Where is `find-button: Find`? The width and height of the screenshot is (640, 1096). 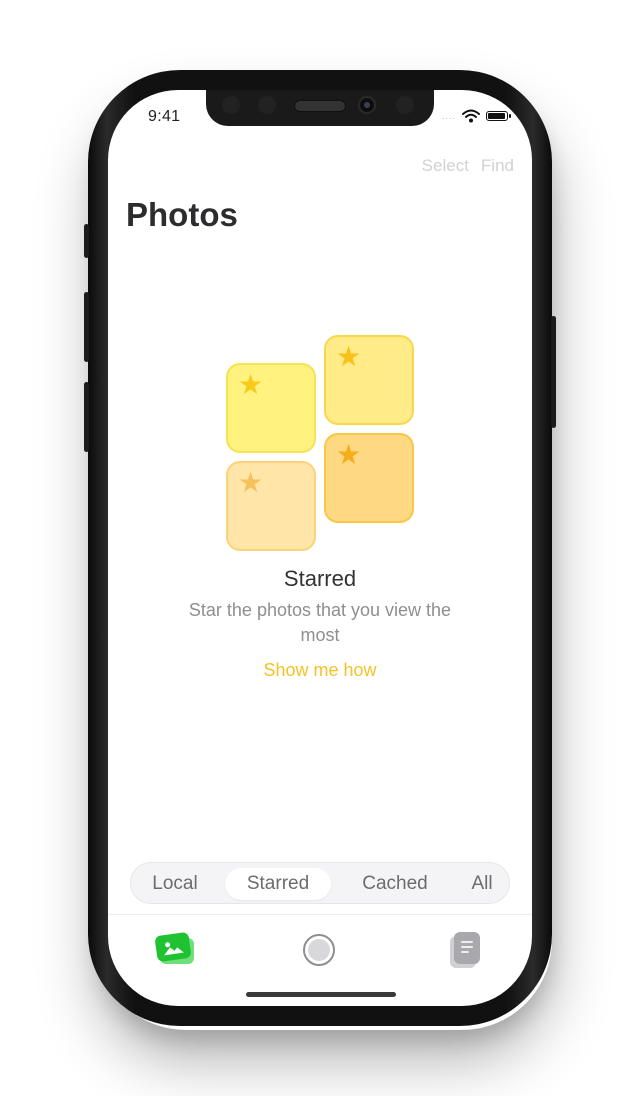
find-button: Find is located at coordinates (497, 166).